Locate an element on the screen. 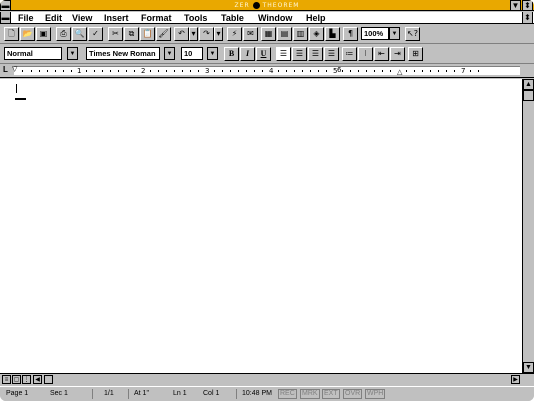  bold-button: B is located at coordinates (231, 54).